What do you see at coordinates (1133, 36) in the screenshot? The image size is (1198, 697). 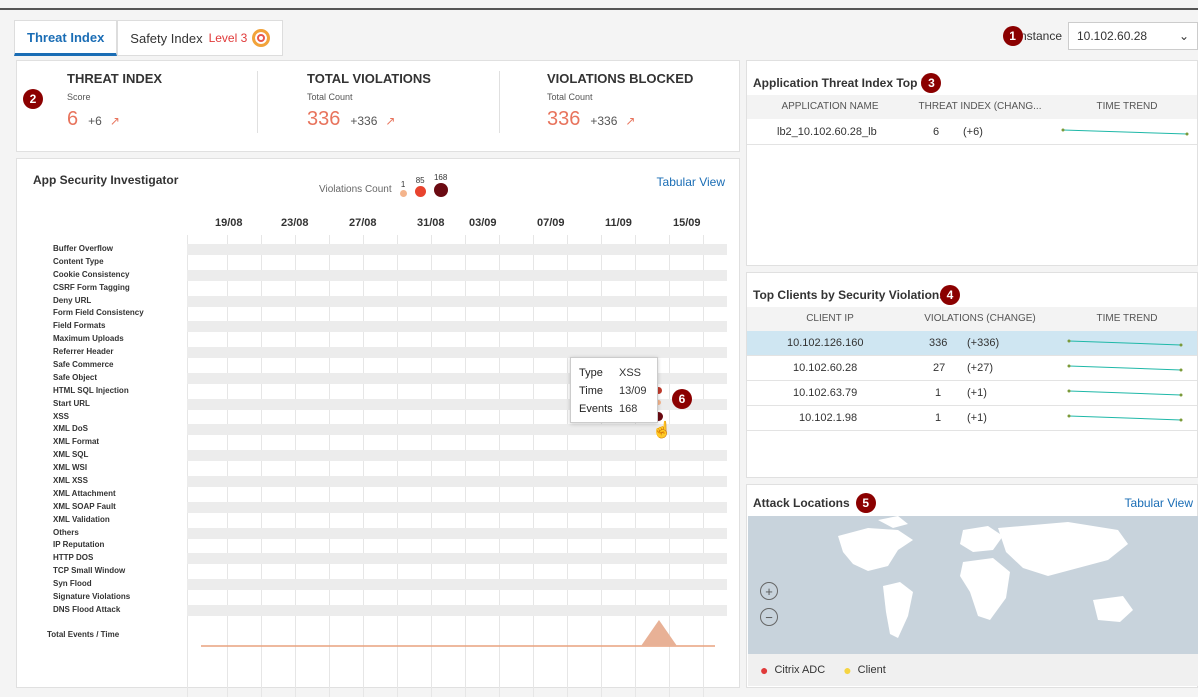 I see `instance-dropdown: 10.102.60.28 ⌄` at bounding box center [1133, 36].